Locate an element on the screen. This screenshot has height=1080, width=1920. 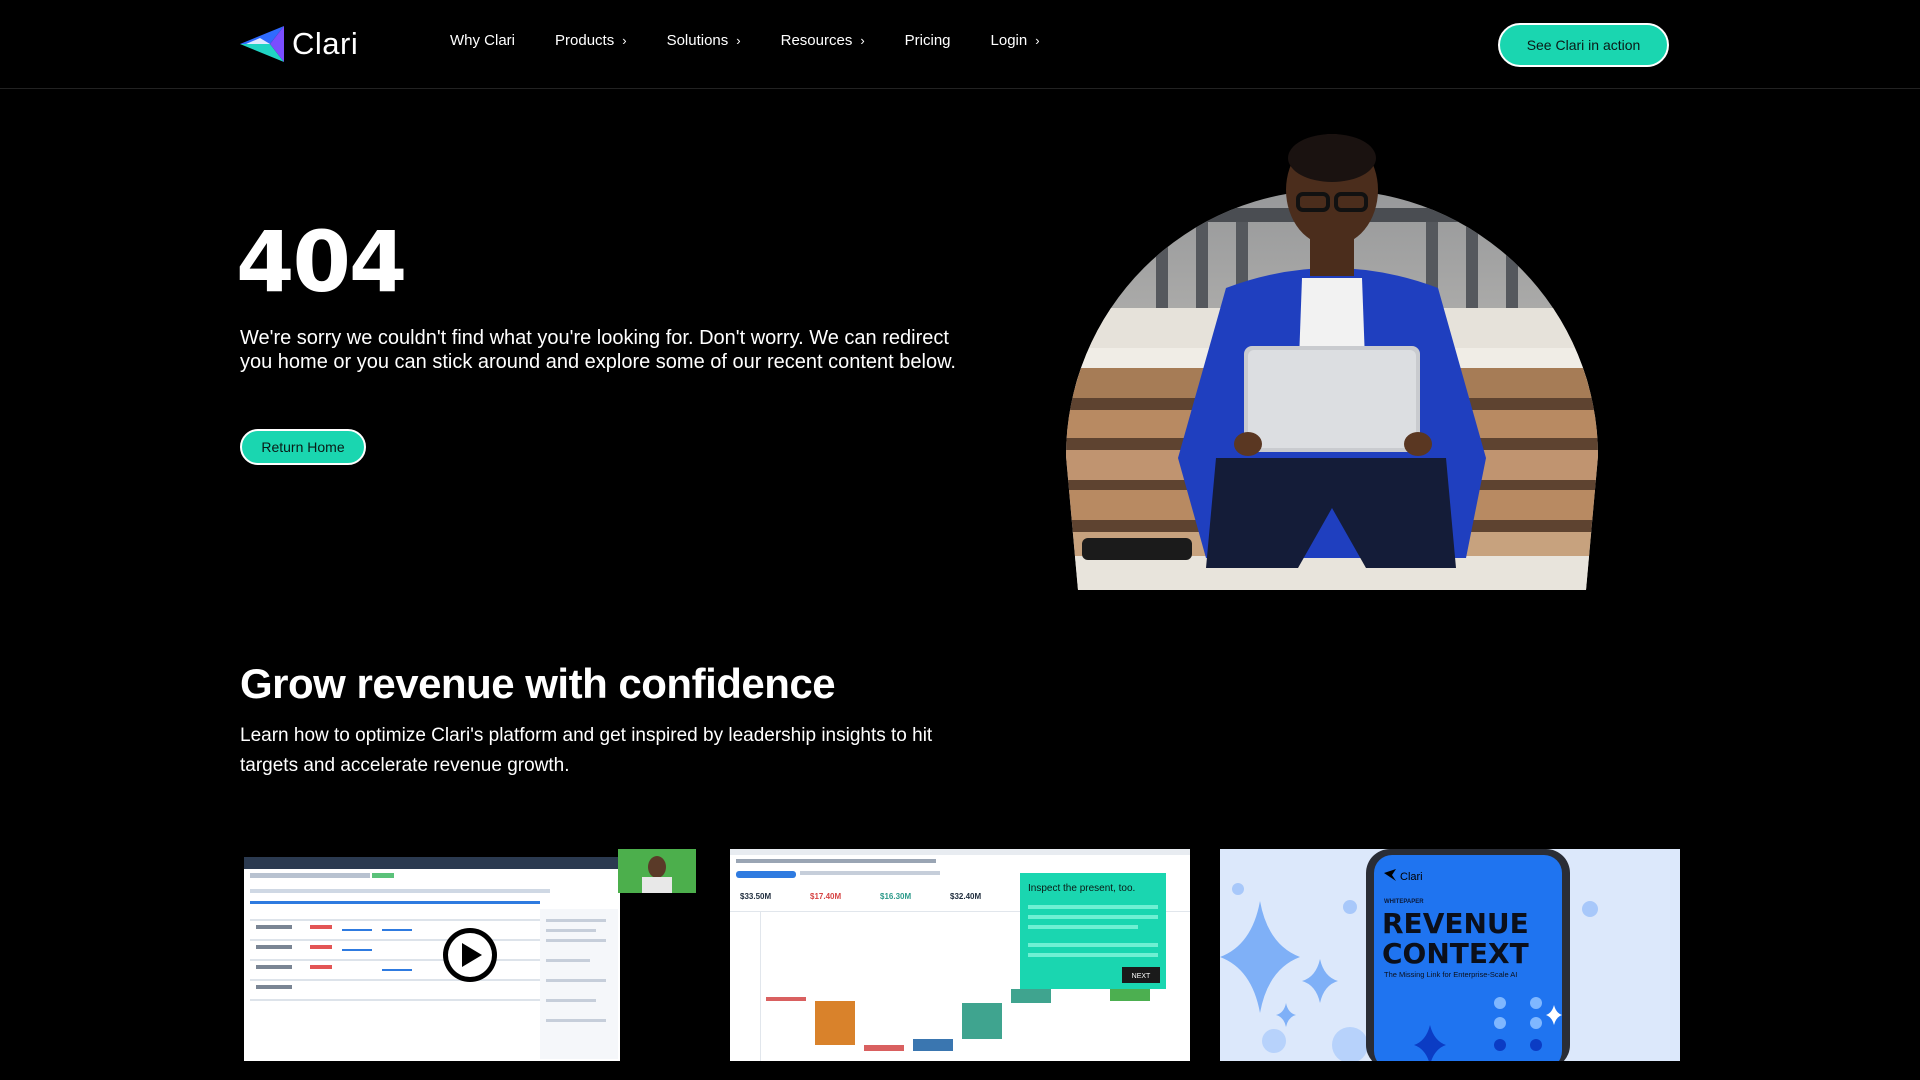
video-thumbnail is located at coordinates (469, 955).